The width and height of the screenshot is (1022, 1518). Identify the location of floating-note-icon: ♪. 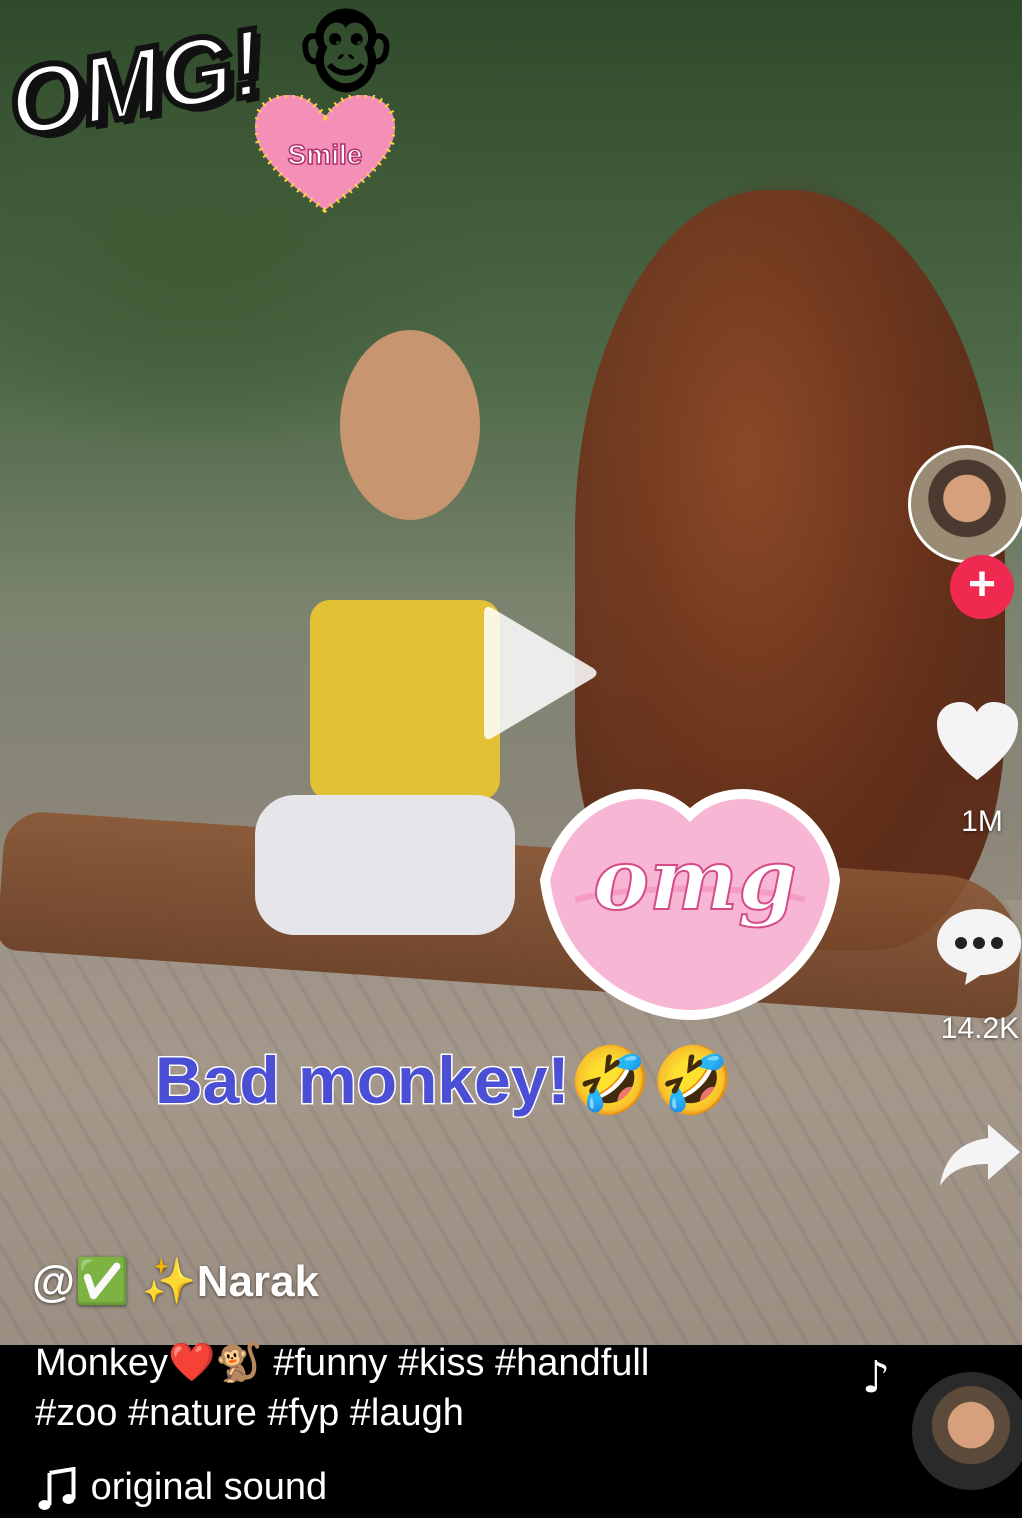
(876, 1377).